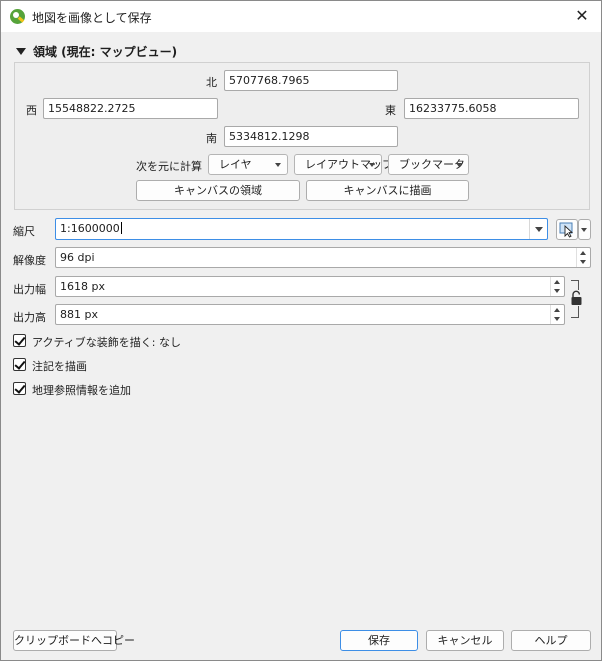 The height and width of the screenshot is (661, 602). Describe the element at coordinates (169, 166) in the screenshot. I see `calc-from-label: 次を元に計算` at that location.